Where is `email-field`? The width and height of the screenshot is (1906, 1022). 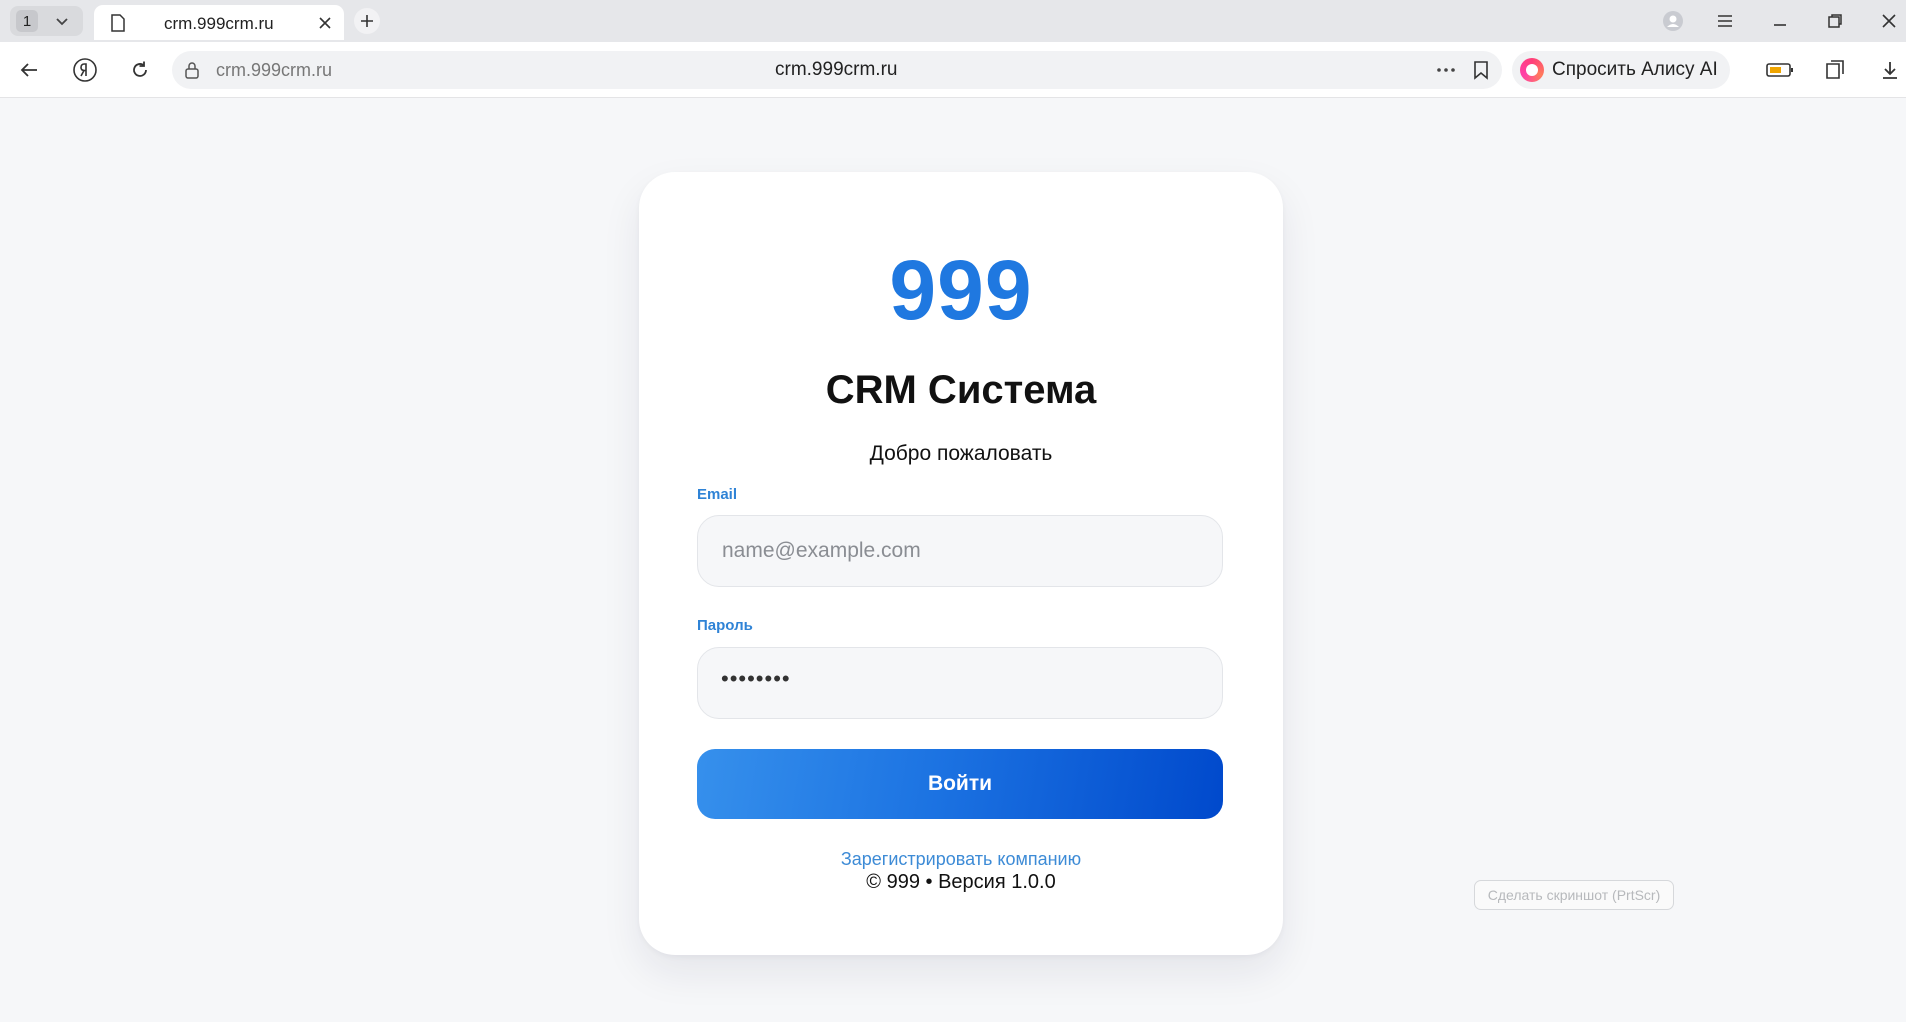 email-field is located at coordinates (960, 551).